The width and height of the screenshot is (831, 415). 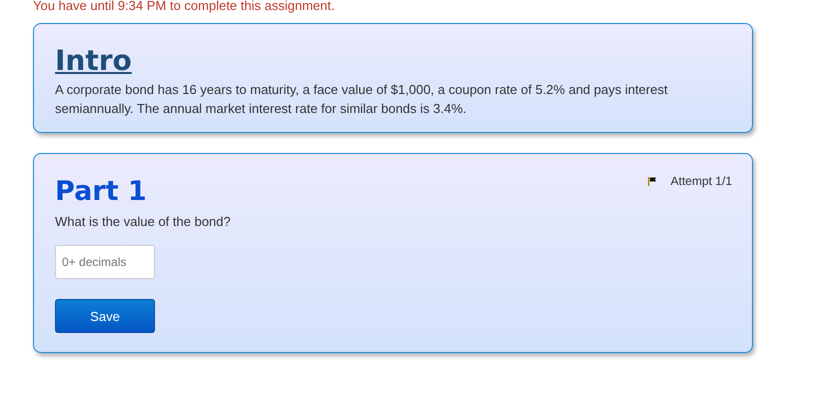 What do you see at coordinates (143, 222) in the screenshot?
I see `question-text: What is the value of the bond?` at bounding box center [143, 222].